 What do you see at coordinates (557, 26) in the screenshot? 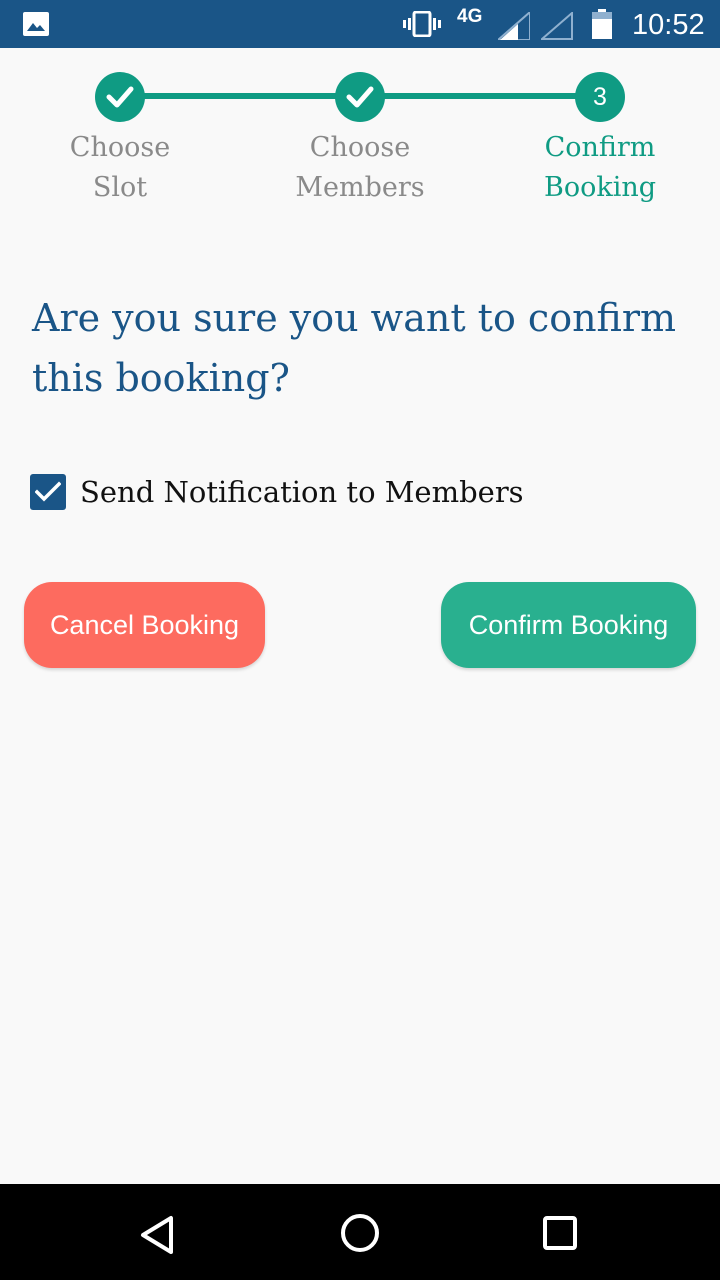
I see `signal-empty-icon` at bounding box center [557, 26].